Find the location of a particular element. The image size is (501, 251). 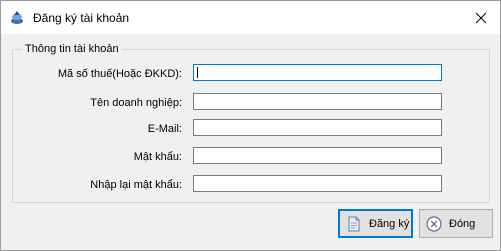

register-button-label: Đăng ký is located at coordinates (389, 223).